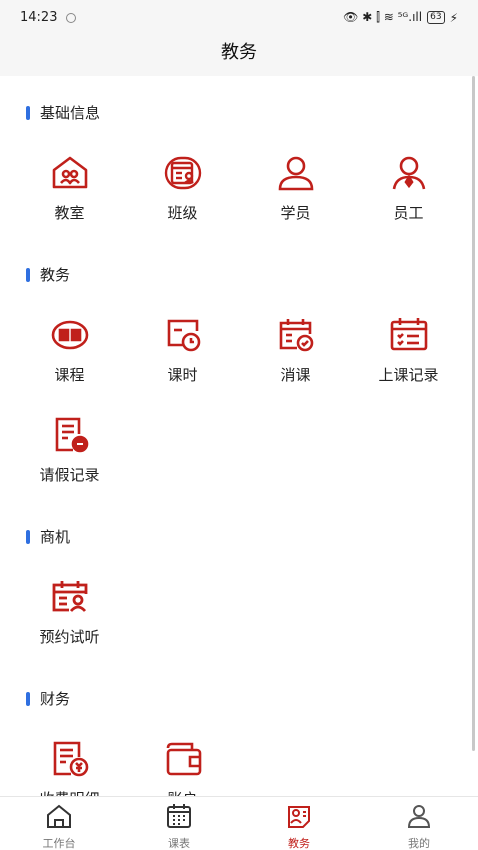  What do you see at coordinates (69, 359) in the screenshot?
I see `item-course: 课程` at bounding box center [69, 359].